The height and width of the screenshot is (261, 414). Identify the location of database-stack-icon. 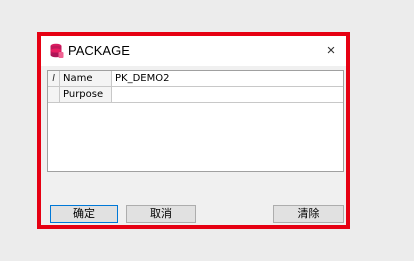
(57, 51).